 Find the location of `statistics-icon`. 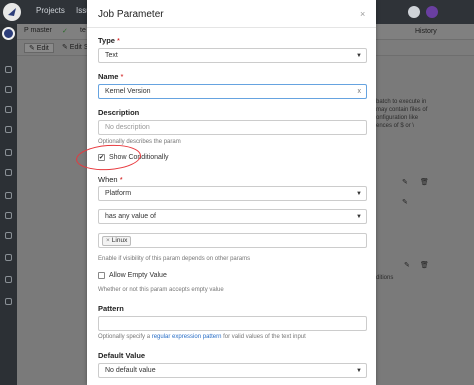

statistics-icon is located at coordinates (8, 257).